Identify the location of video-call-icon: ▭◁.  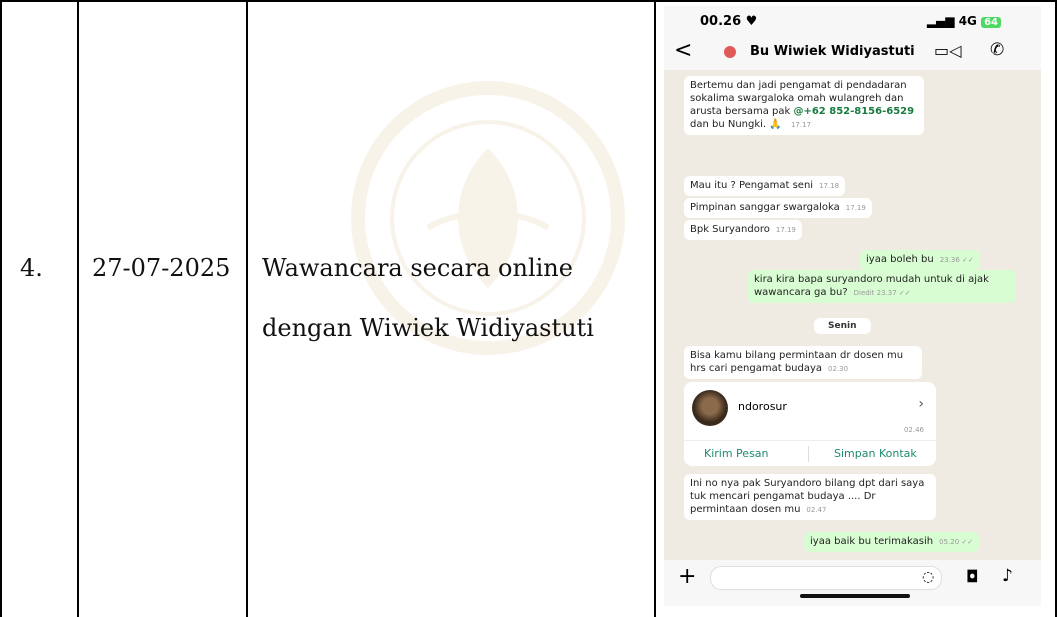
(947, 50).